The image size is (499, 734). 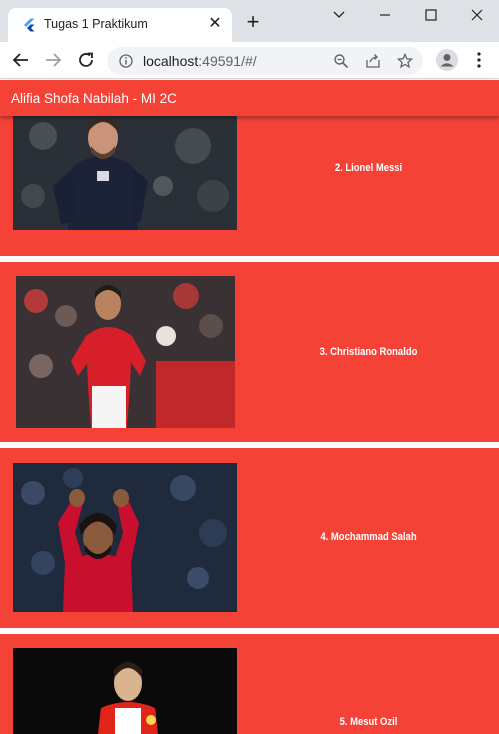 What do you see at coordinates (368, 537) in the screenshot?
I see `player-name: 4. Mochammad Salah` at bounding box center [368, 537].